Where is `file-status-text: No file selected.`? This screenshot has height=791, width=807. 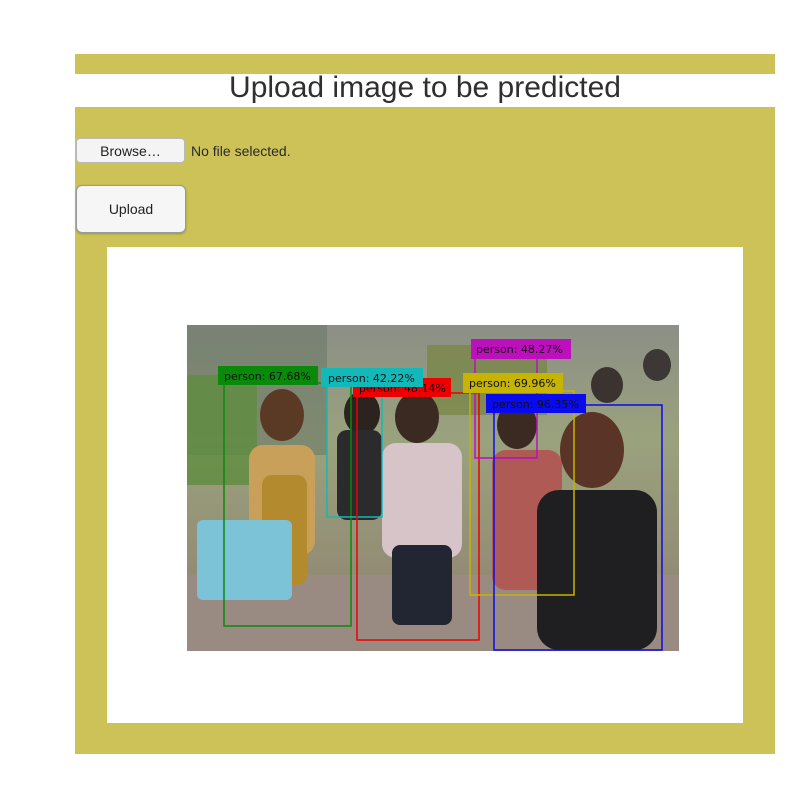 file-status-text: No file selected. is located at coordinates (241, 150).